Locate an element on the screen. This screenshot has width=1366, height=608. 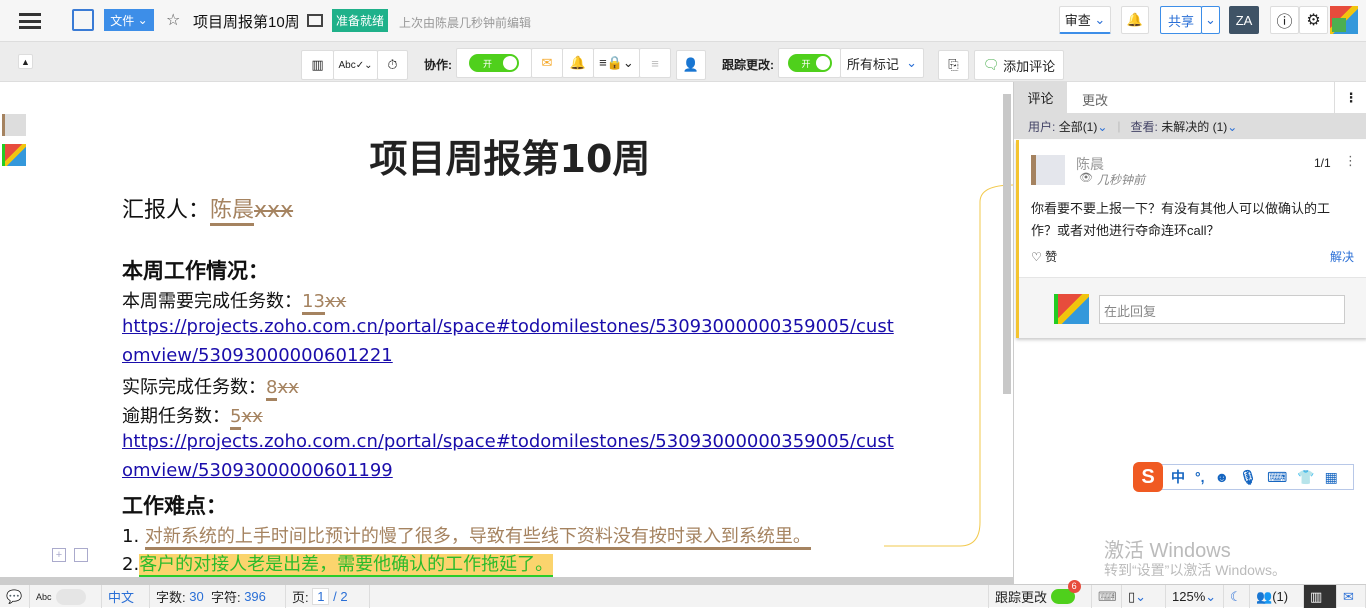
user-avatar-small is located at coordinates (1071, 309).